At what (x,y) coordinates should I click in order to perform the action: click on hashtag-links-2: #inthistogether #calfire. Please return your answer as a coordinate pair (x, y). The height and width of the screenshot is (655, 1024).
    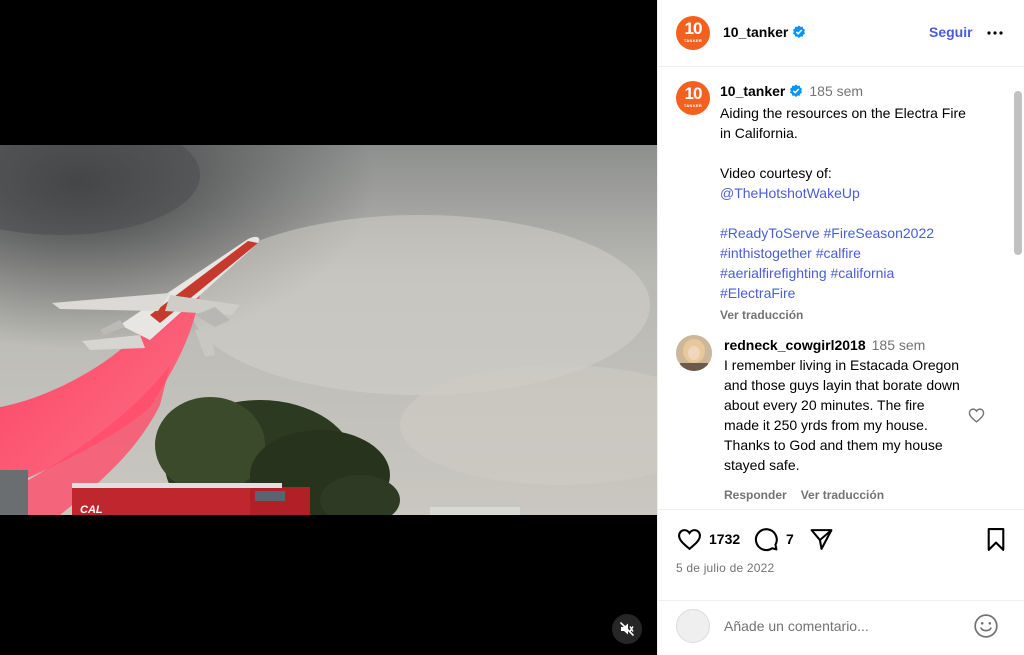
    Looking at the image, I should click on (865, 253).